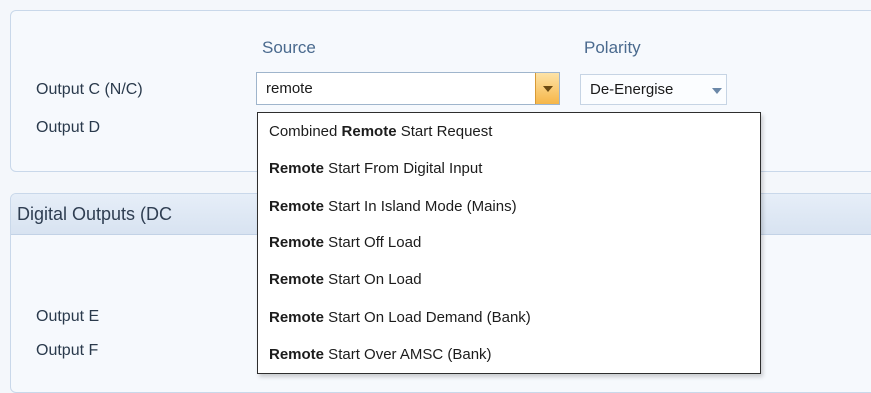 The height and width of the screenshot is (393, 871). Describe the element at coordinates (345, 243) in the screenshot. I see `dropdown-item: Remote Start Off Load` at that location.